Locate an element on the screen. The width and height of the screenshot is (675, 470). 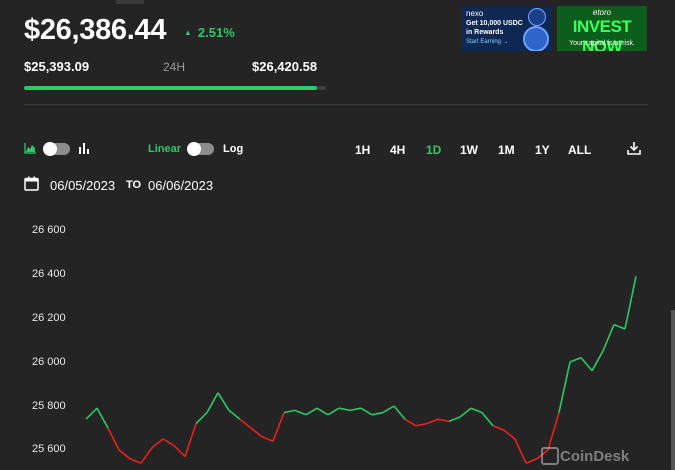
coindesk-logo-icon is located at coordinates (550, 456).